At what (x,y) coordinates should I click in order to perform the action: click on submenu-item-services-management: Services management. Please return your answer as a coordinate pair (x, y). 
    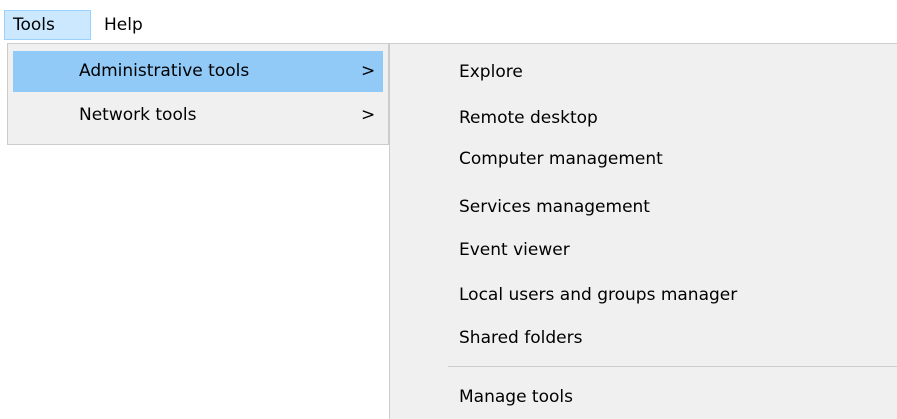
    Looking at the image, I should click on (643, 207).